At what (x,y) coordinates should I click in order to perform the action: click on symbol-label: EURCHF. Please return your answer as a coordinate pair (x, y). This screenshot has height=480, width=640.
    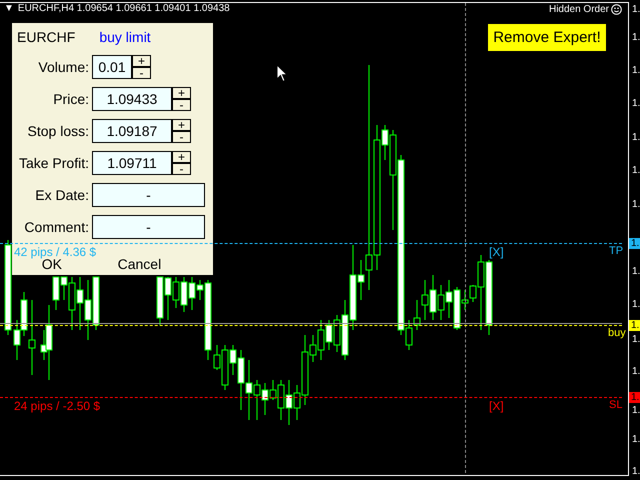
    Looking at the image, I should click on (46, 37).